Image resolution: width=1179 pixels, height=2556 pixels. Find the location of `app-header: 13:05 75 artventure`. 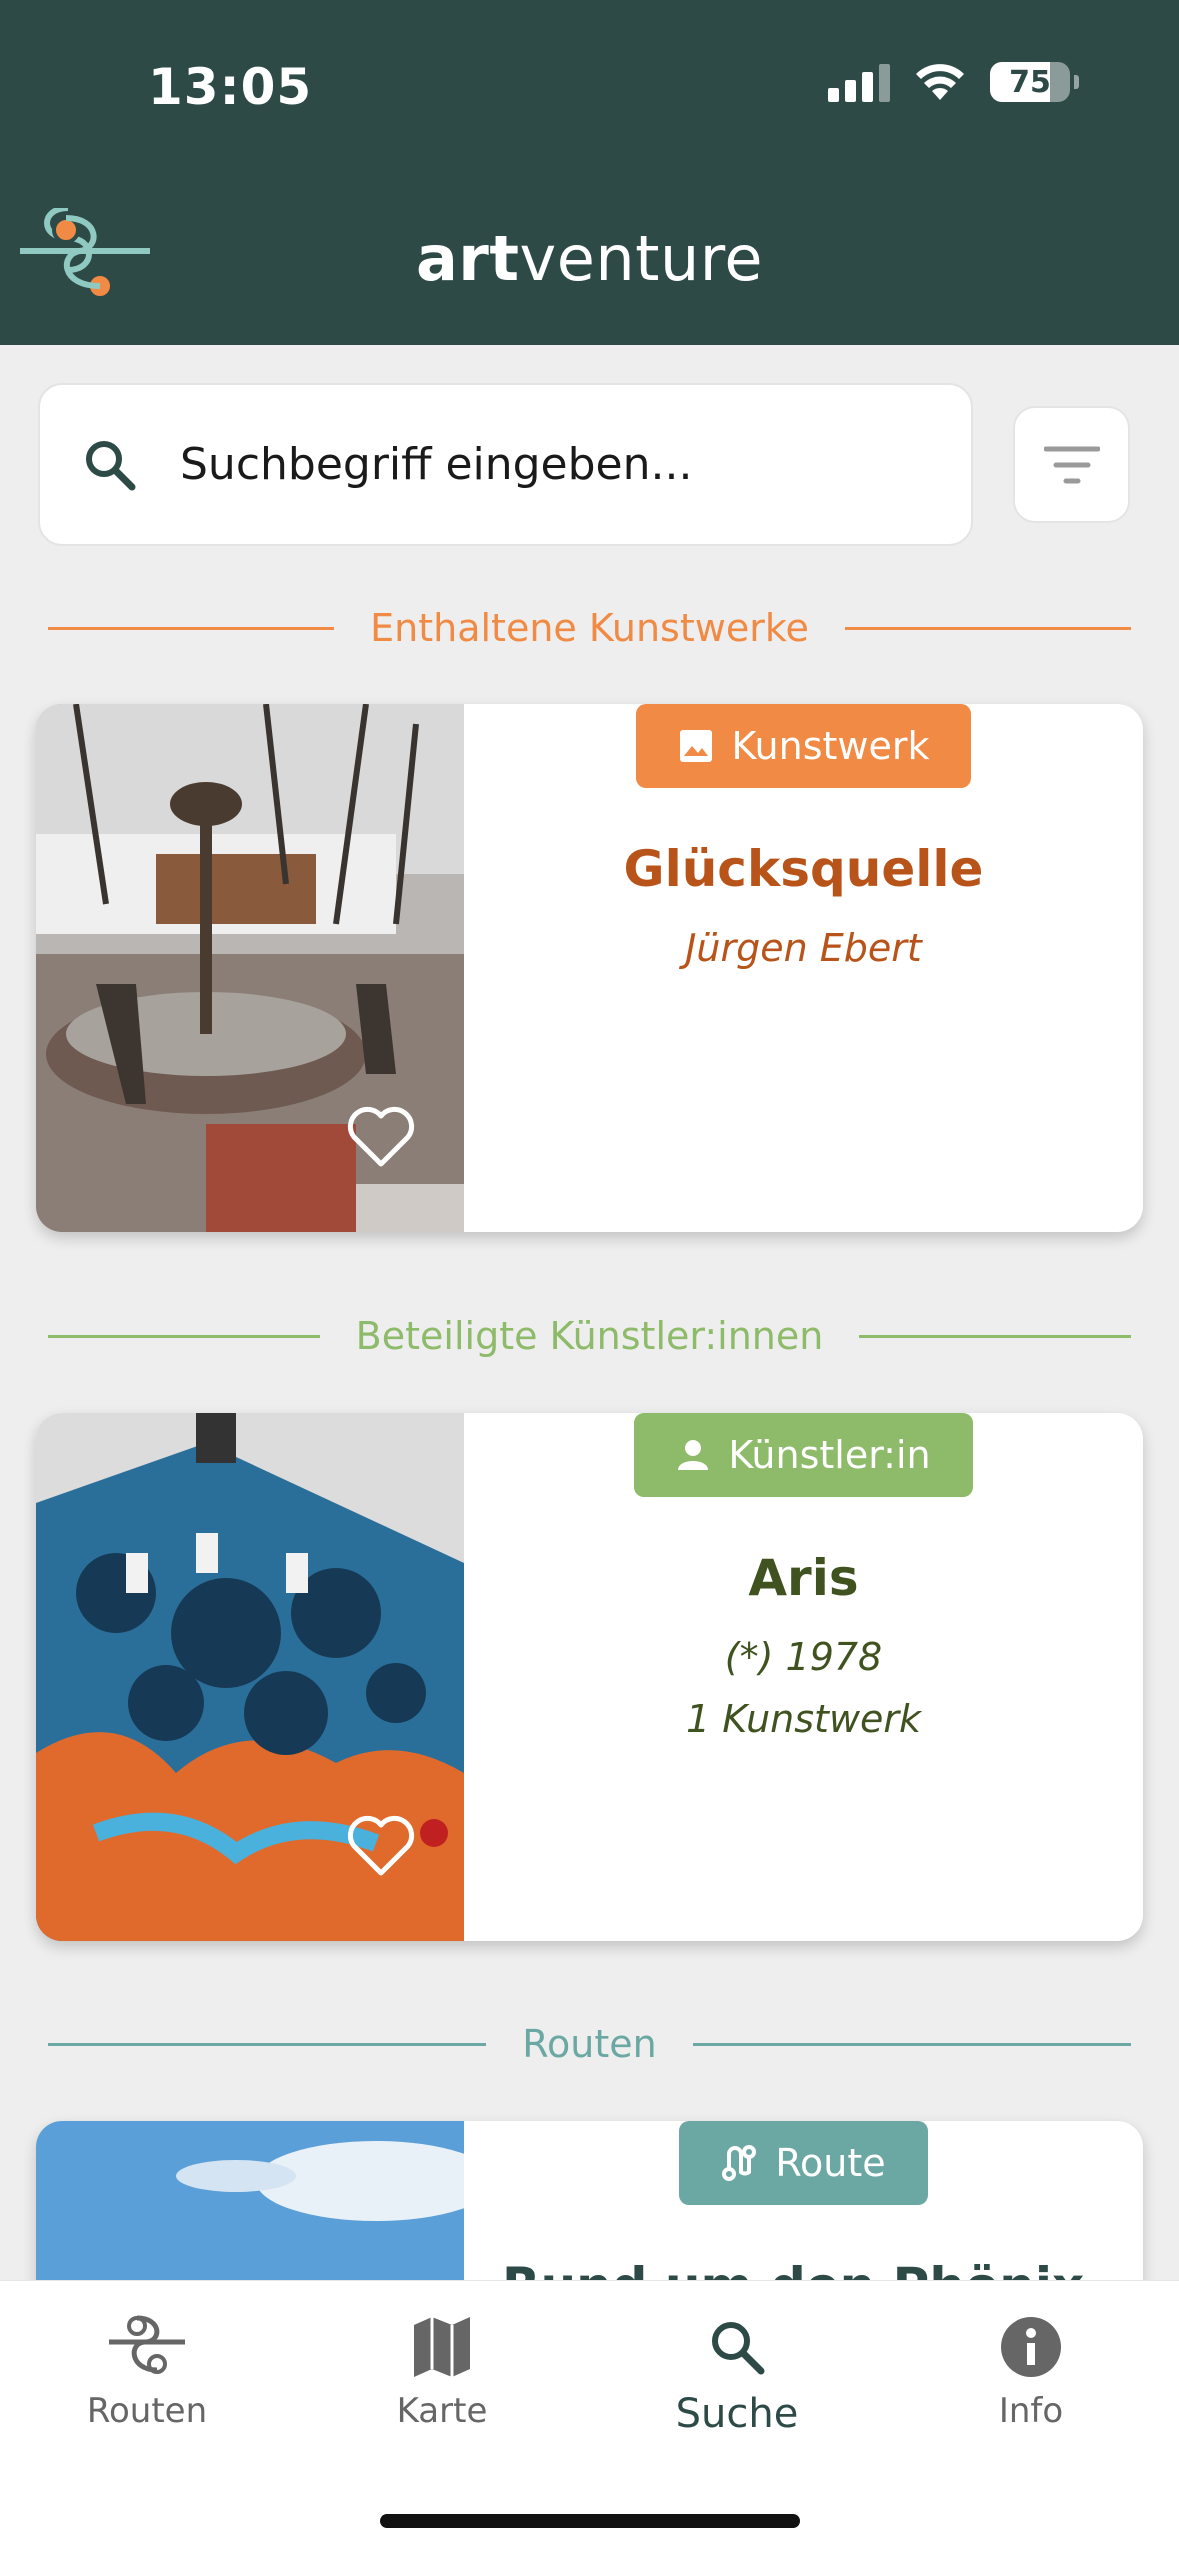

app-header: 13:05 75 artventure is located at coordinates (589, 172).